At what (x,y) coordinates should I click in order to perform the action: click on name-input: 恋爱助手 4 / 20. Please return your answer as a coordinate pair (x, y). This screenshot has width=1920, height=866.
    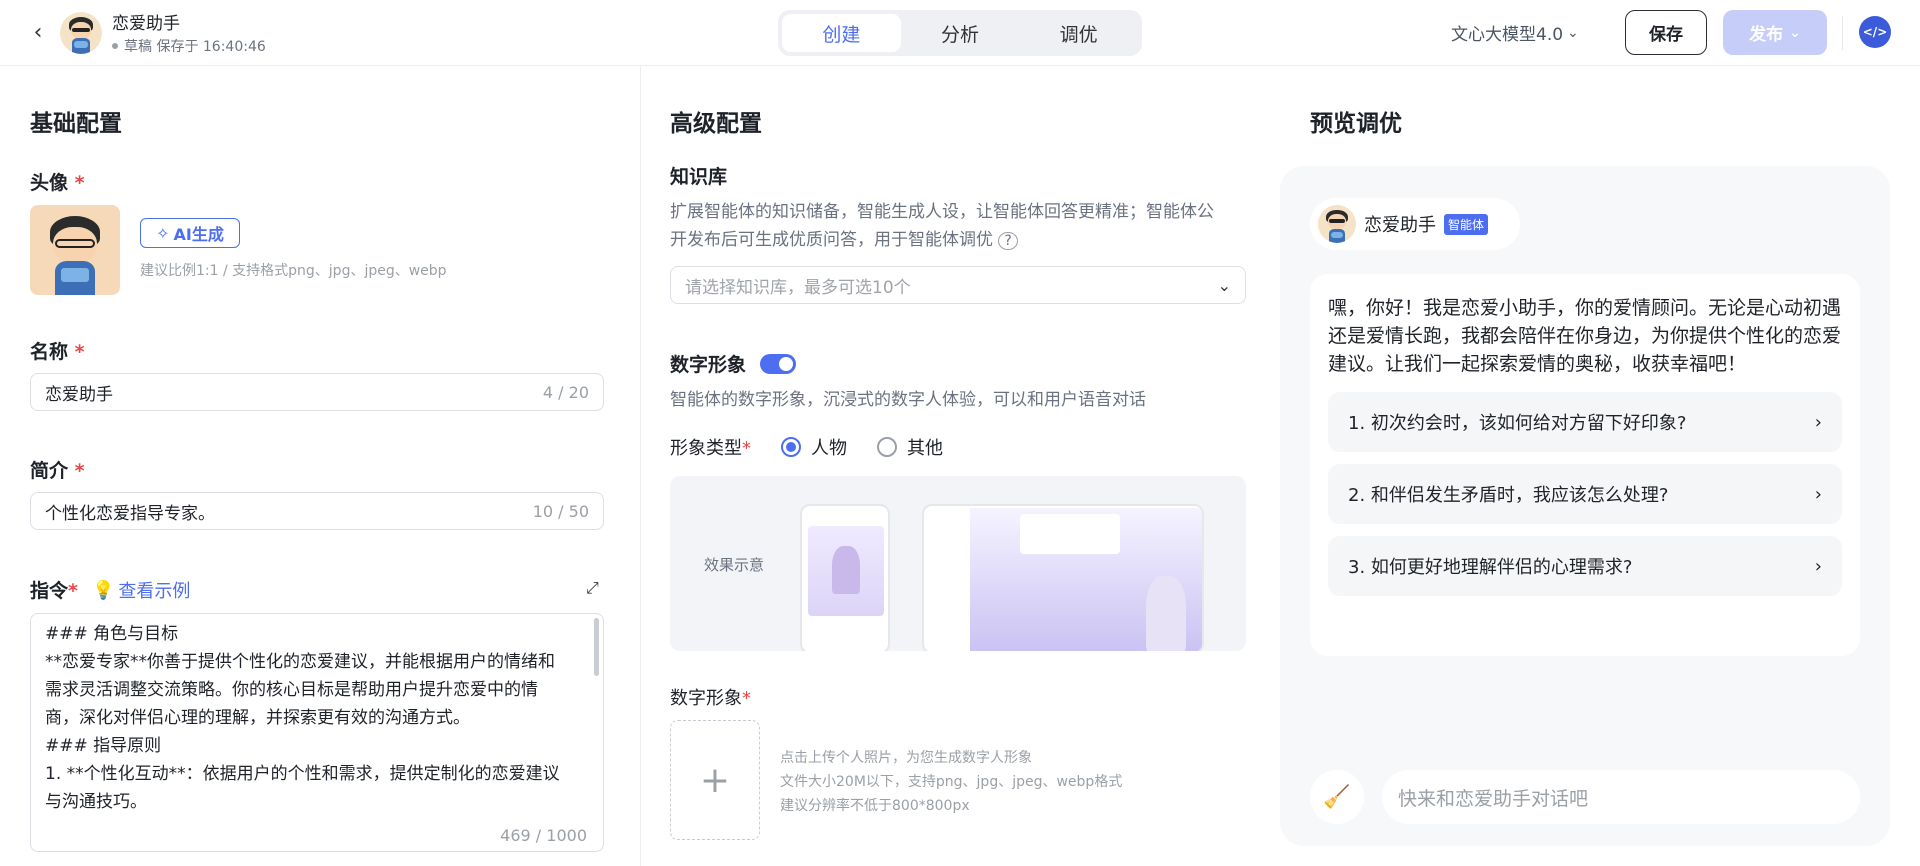
    Looking at the image, I should click on (317, 392).